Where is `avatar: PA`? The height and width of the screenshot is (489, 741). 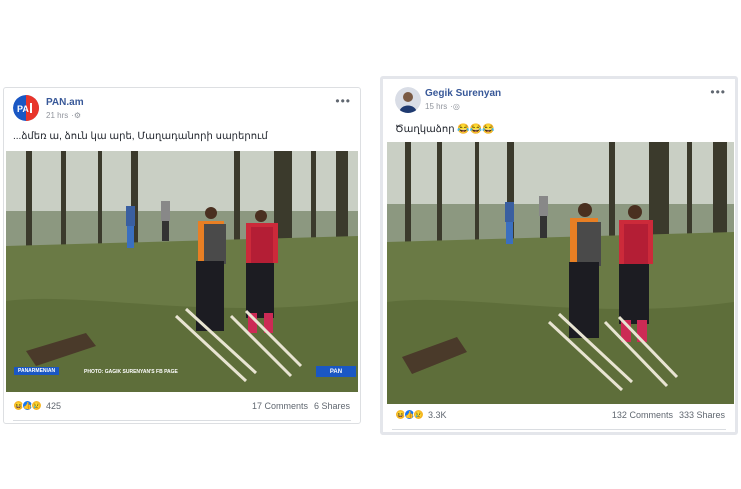
avatar: PA is located at coordinates (26, 108).